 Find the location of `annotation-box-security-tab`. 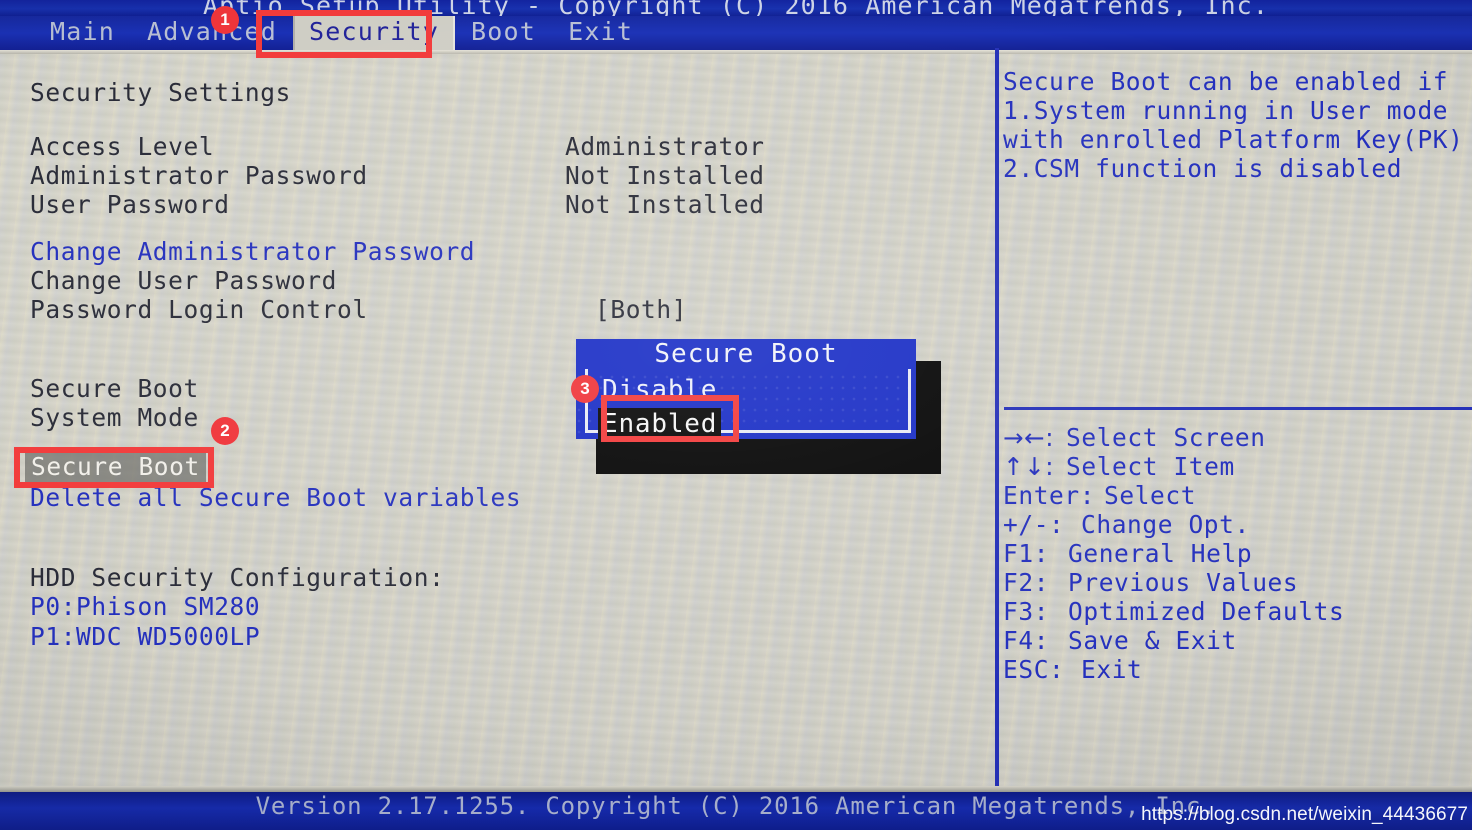

annotation-box-security-tab is located at coordinates (344, 34).